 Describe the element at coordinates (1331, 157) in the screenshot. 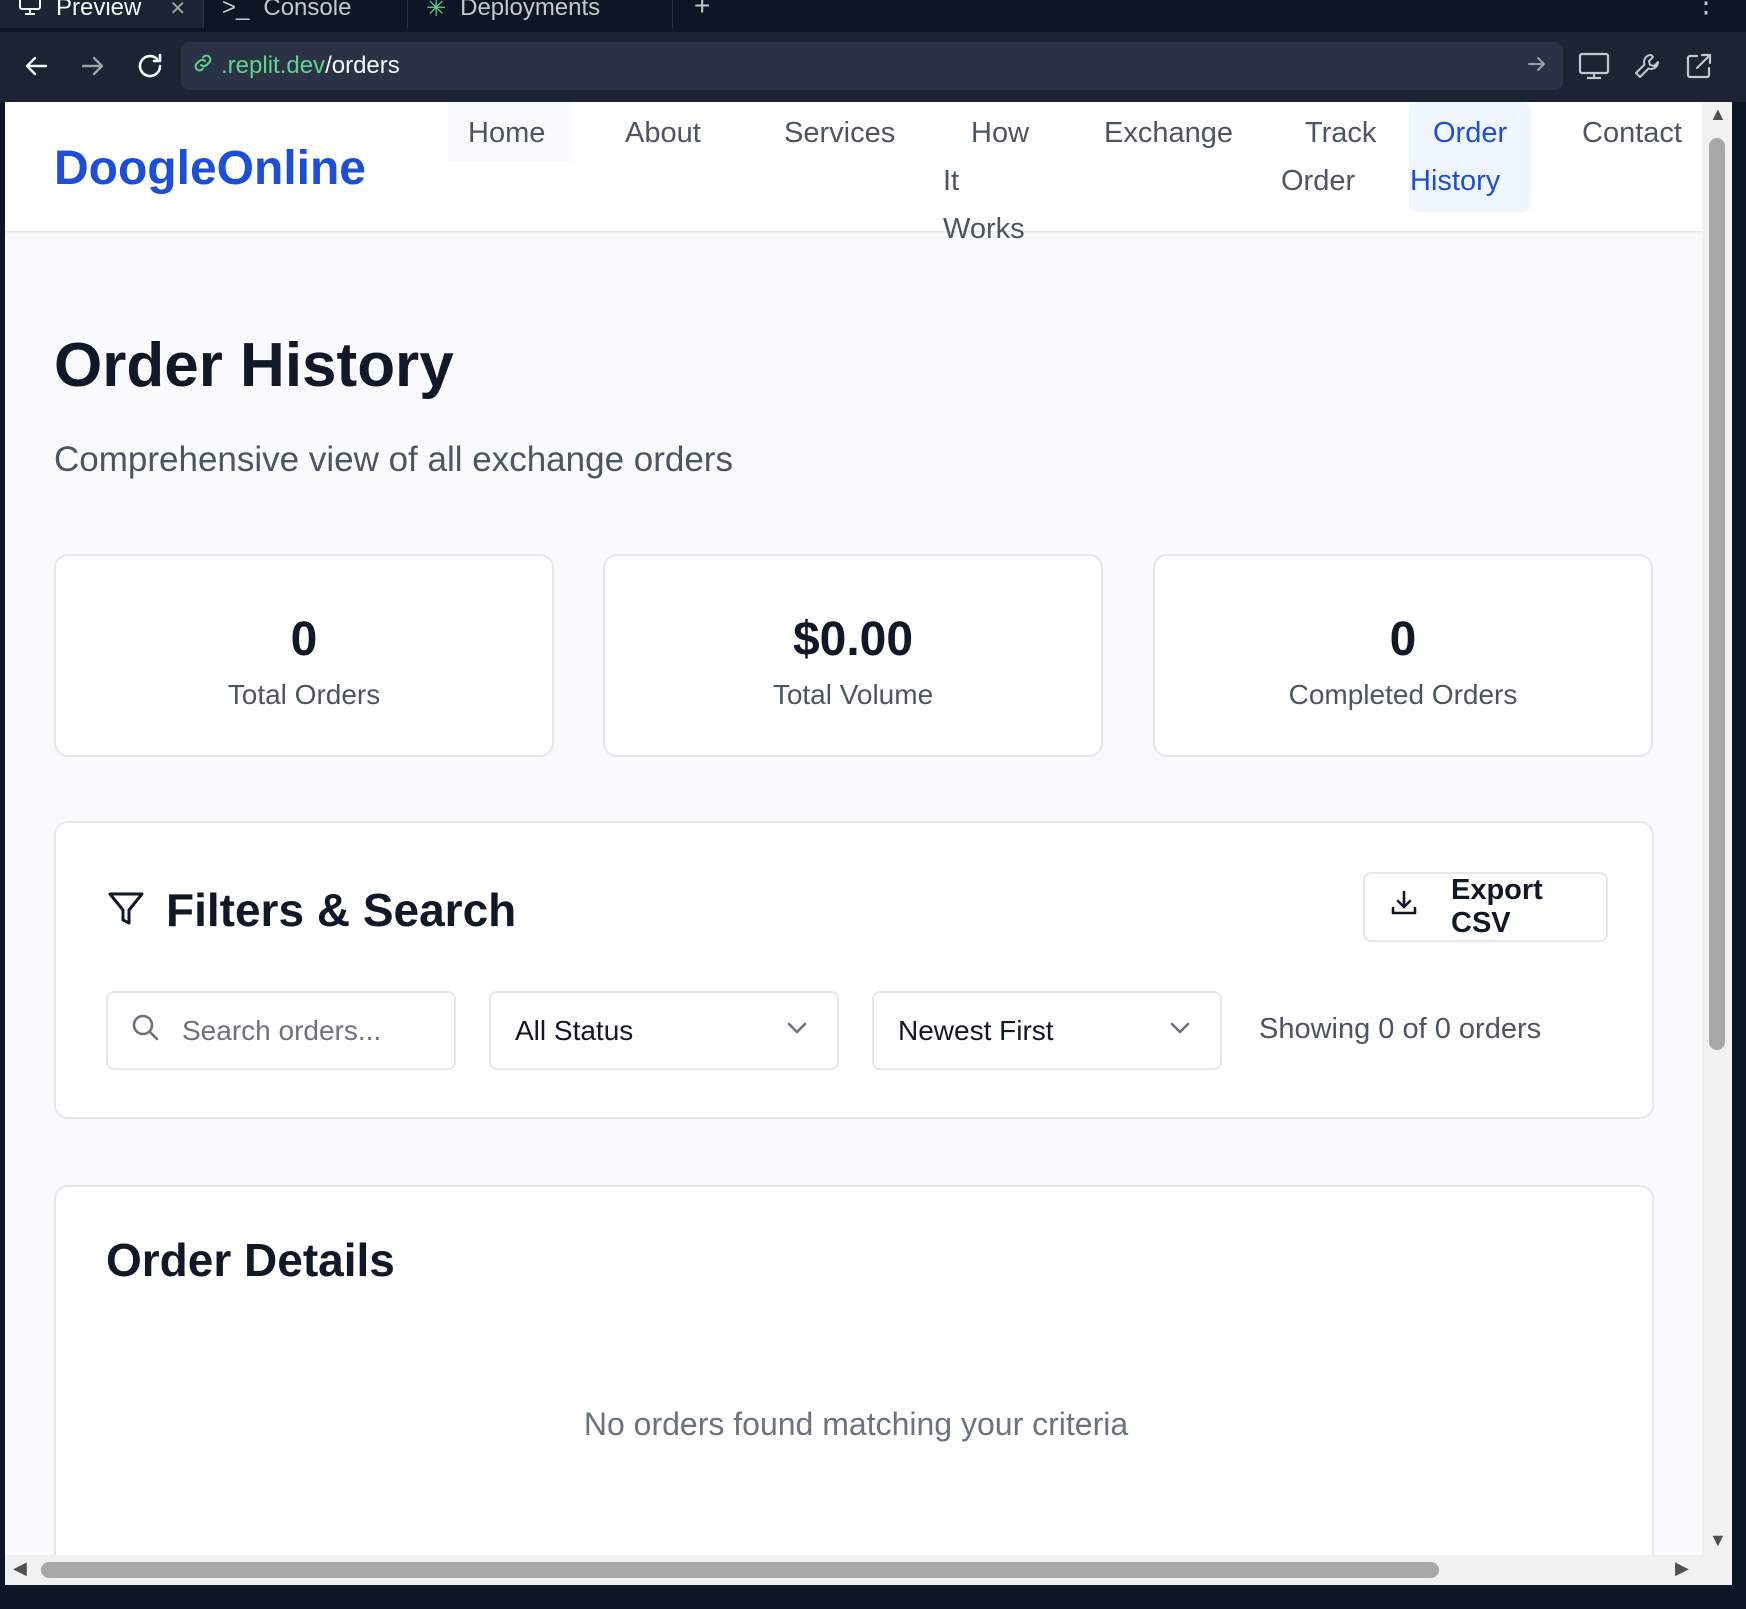

I see `nav-track-order: Track Order` at that location.